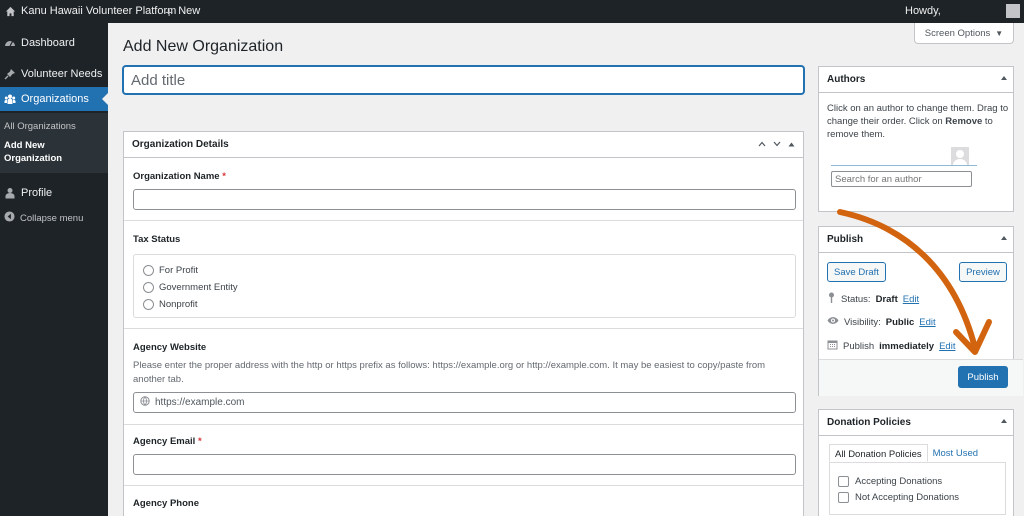 This screenshot has height=516, width=1024. I want to click on radio-label: Nonprofit, so click(178, 304).